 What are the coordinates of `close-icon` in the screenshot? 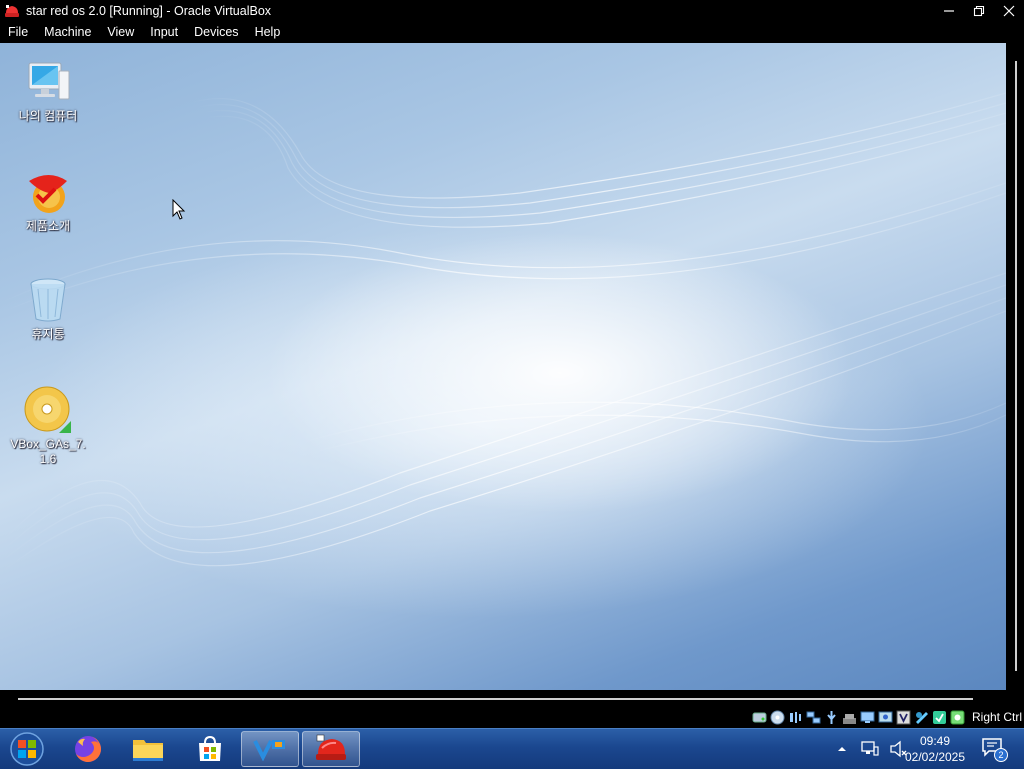 It's located at (1009, 11).